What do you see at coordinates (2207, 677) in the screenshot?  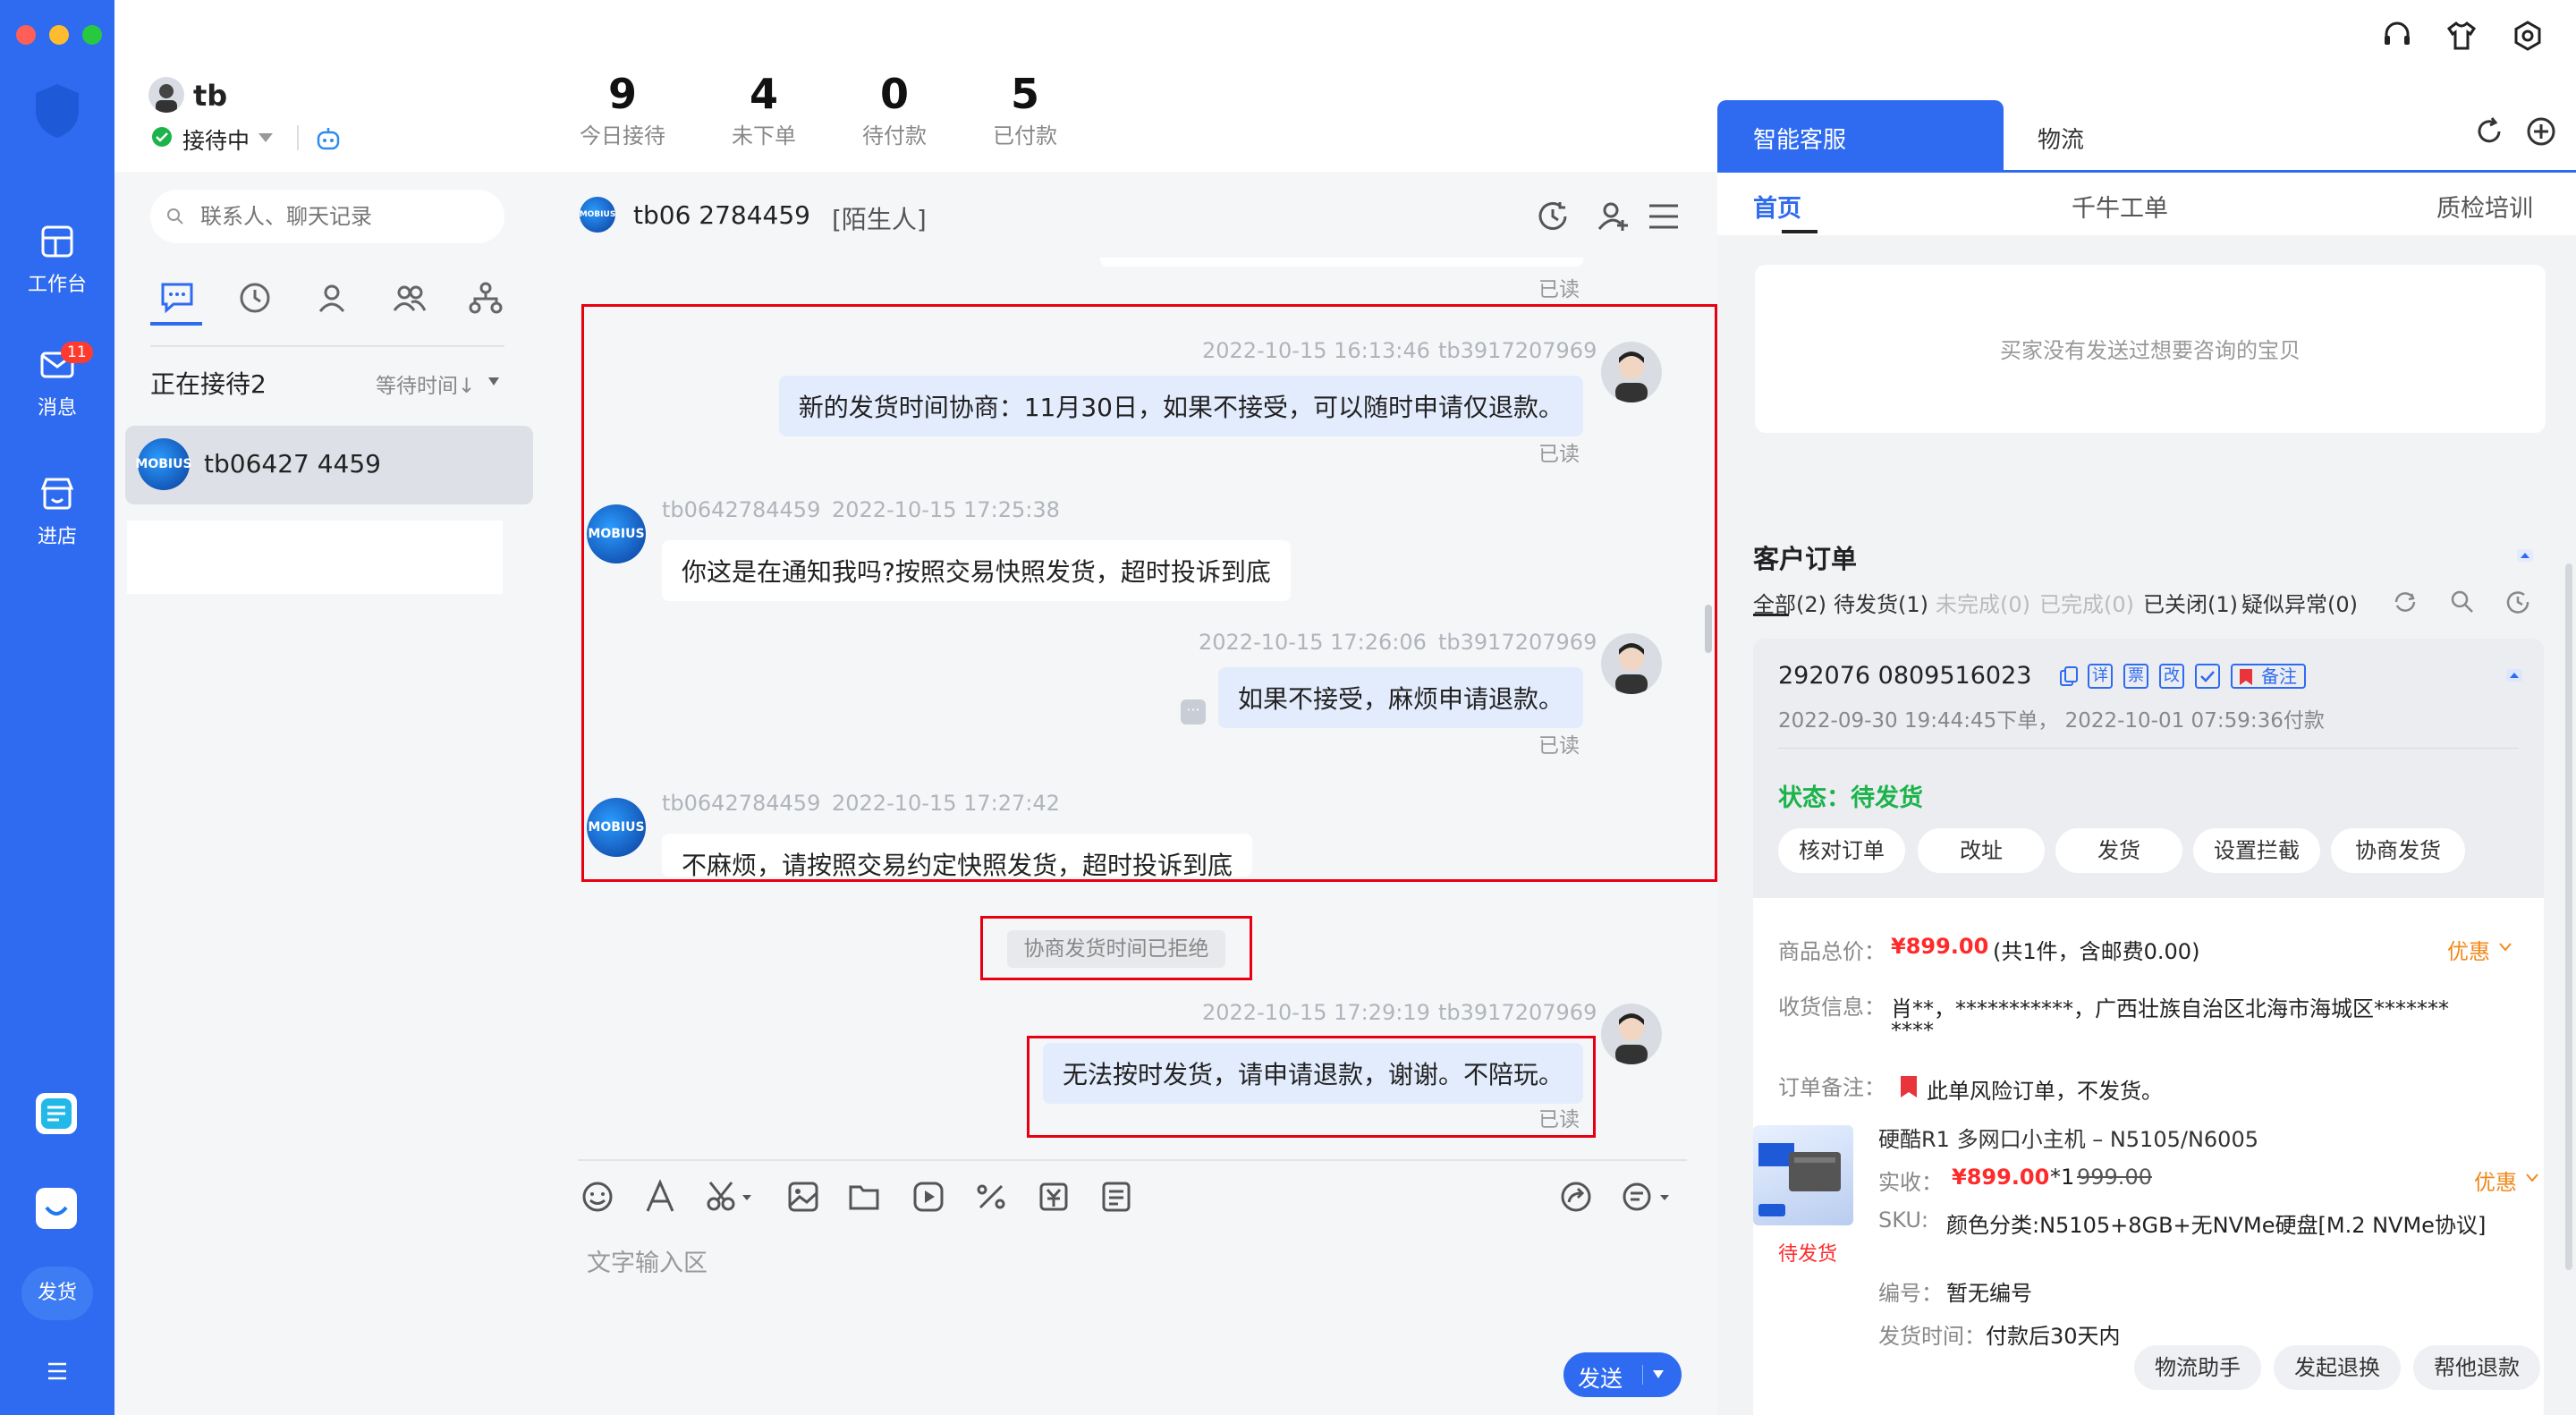 I see `check-tag` at bounding box center [2207, 677].